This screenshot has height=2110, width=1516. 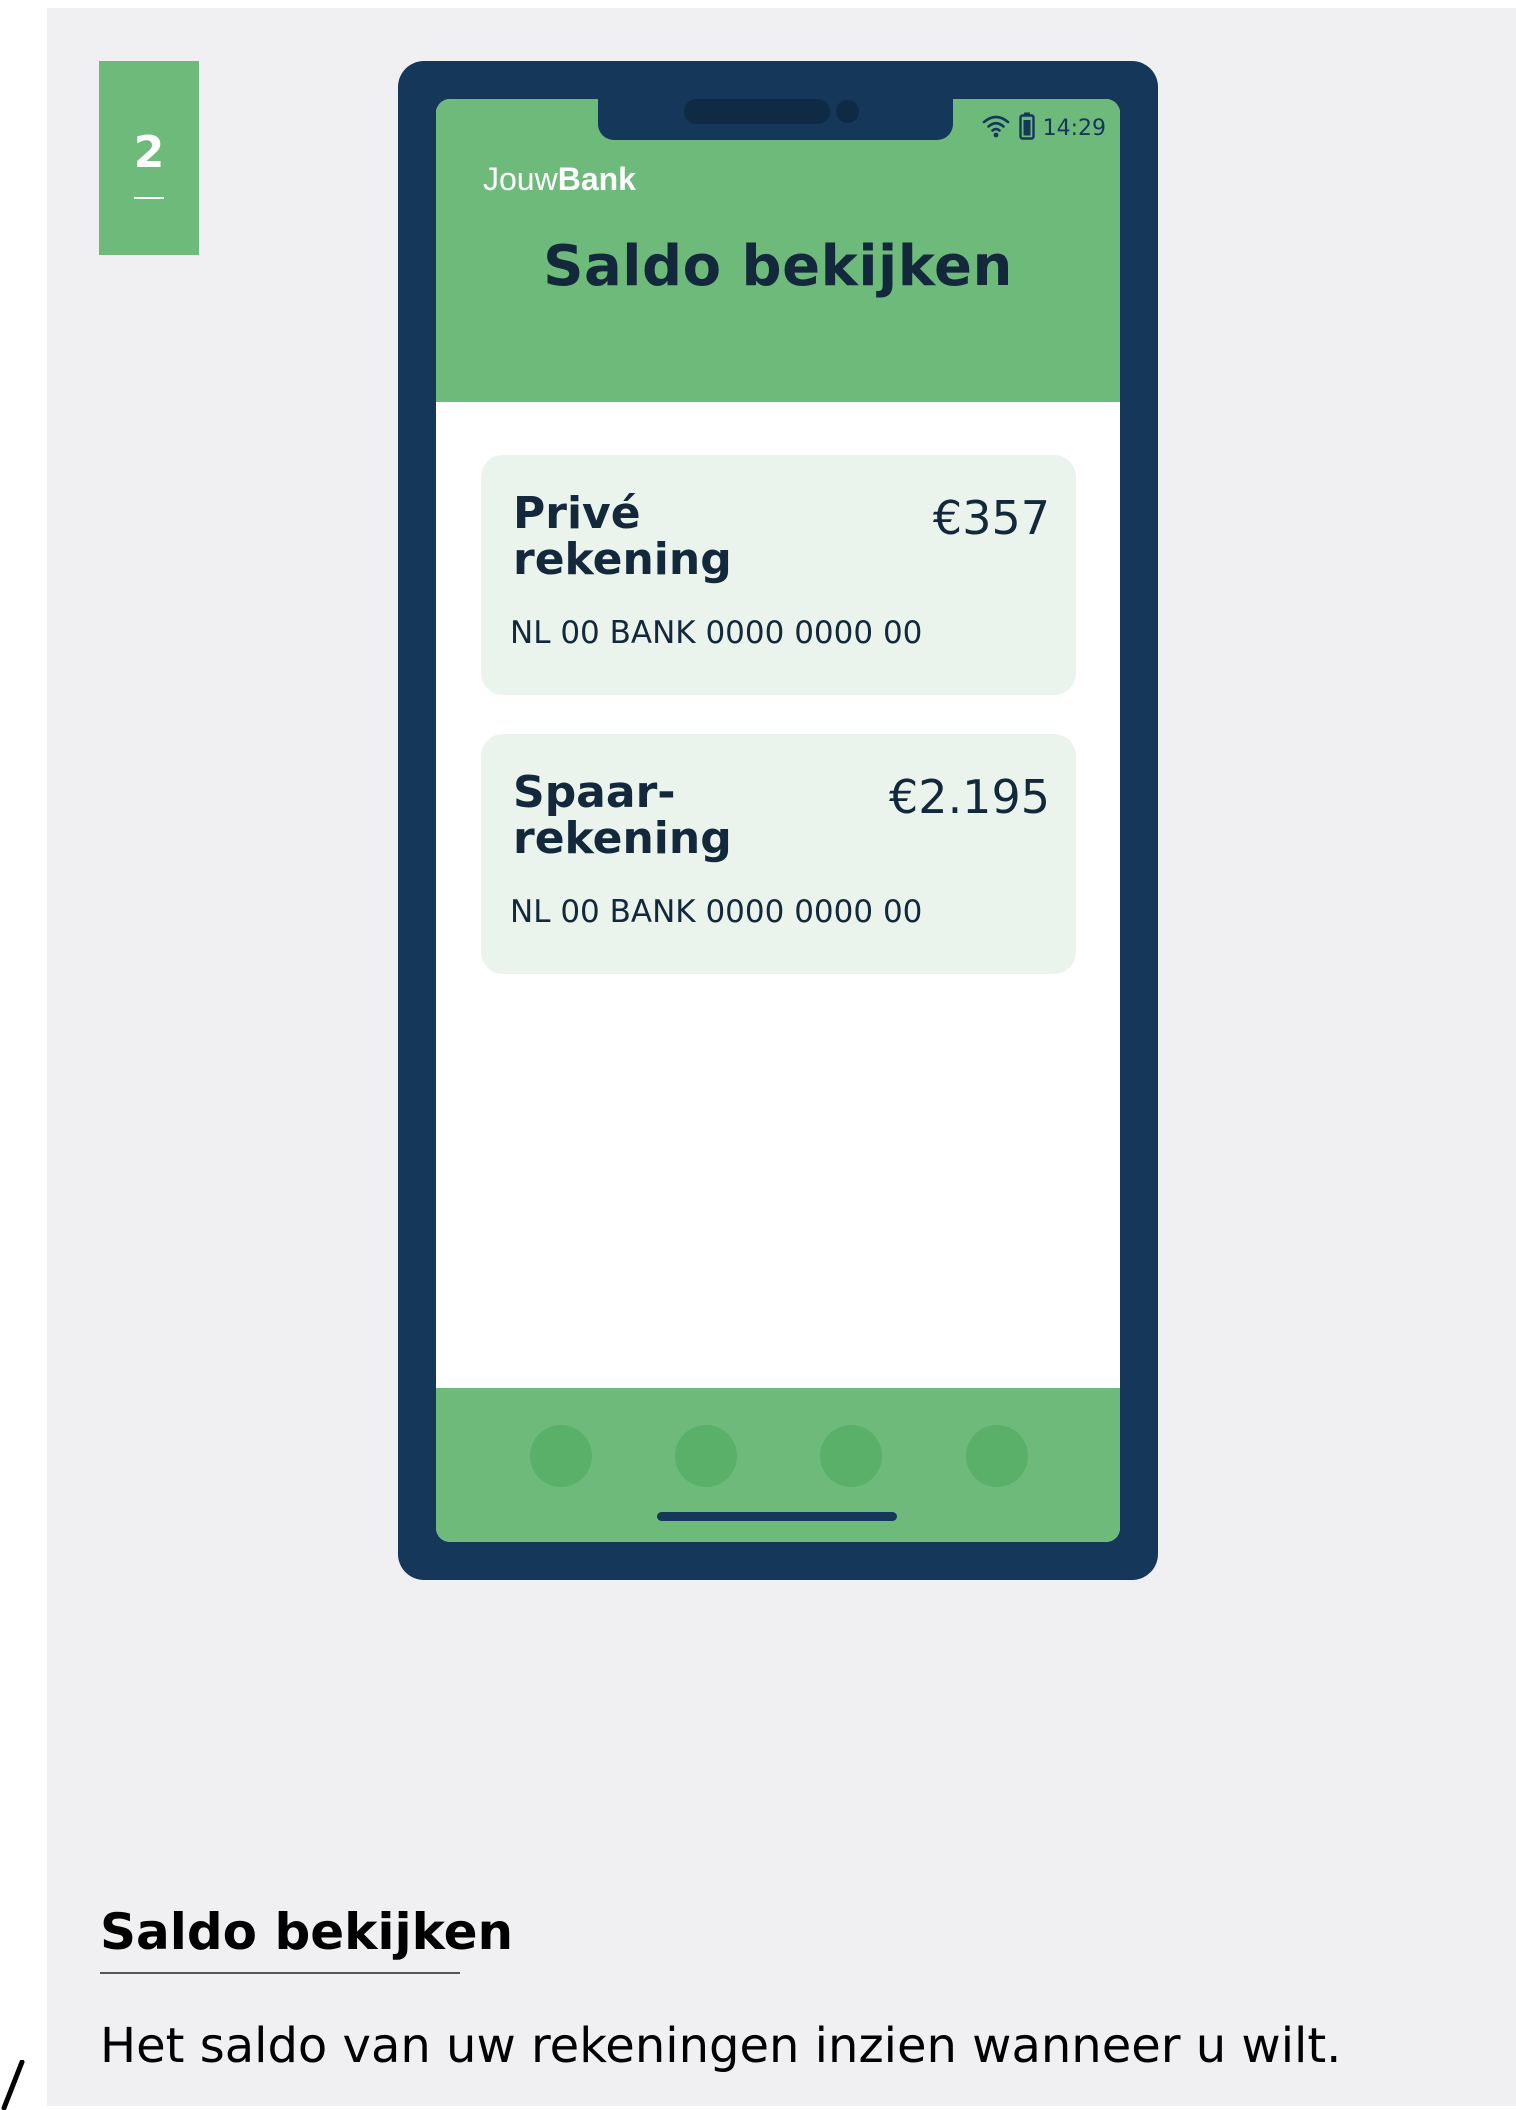 I want to click on home-indicator, so click(x=777, y=1516).